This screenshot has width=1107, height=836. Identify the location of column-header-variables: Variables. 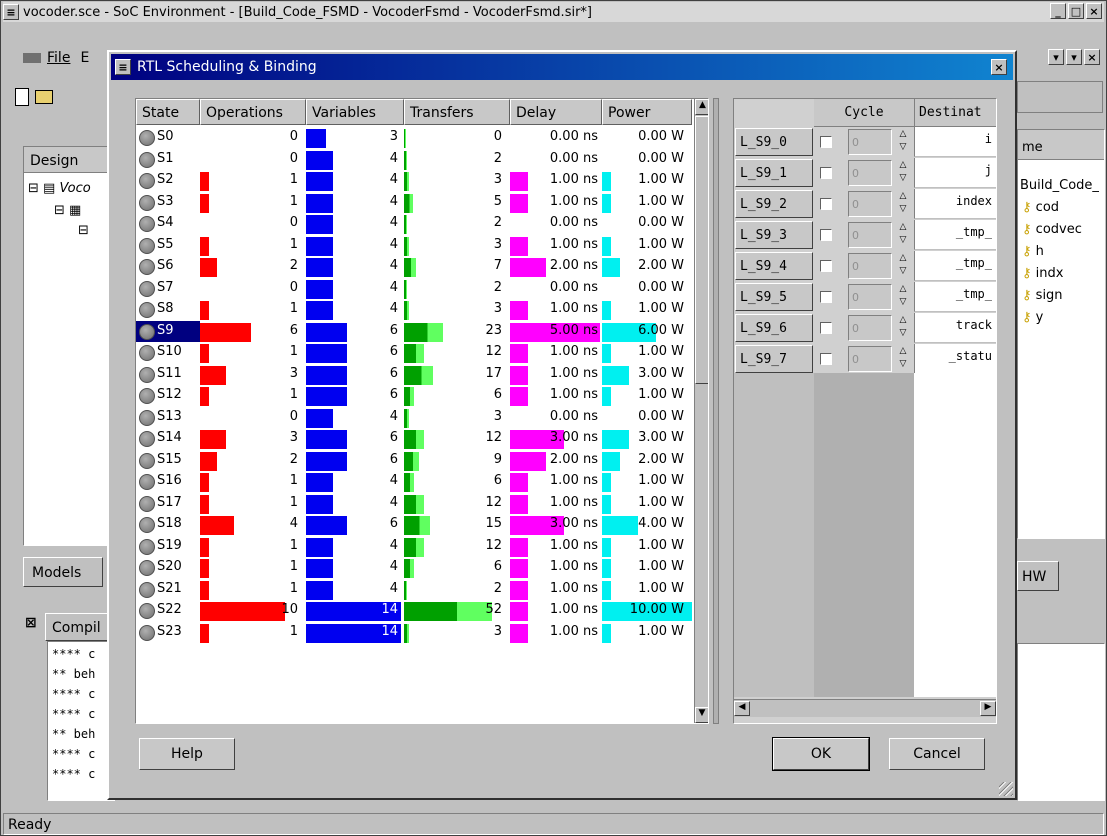
(355, 112).